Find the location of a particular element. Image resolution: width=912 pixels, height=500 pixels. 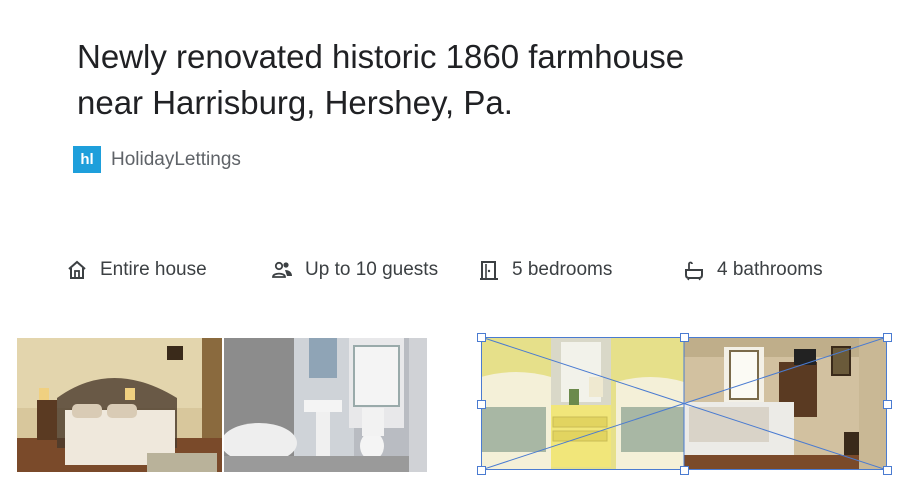

photo-bathroom is located at coordinates (325, 405).